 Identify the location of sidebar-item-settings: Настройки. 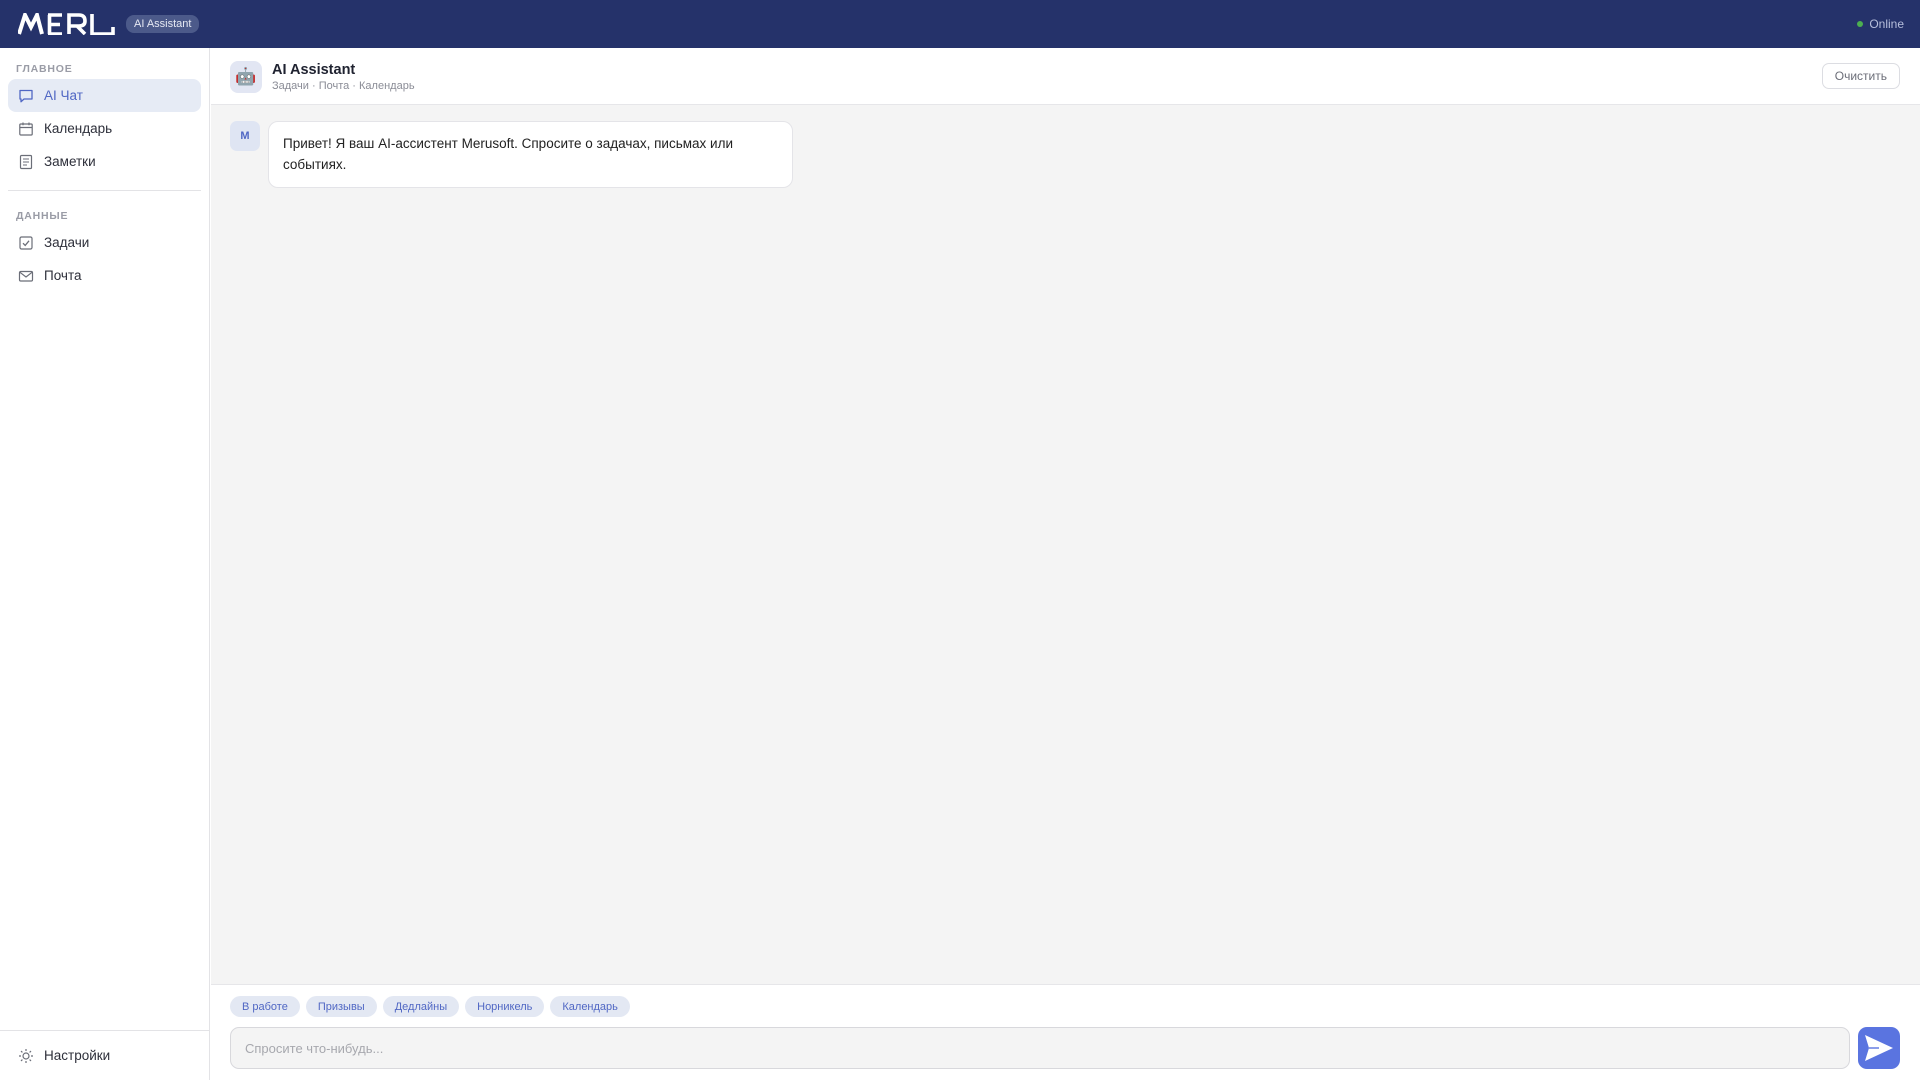
(104, 1055).